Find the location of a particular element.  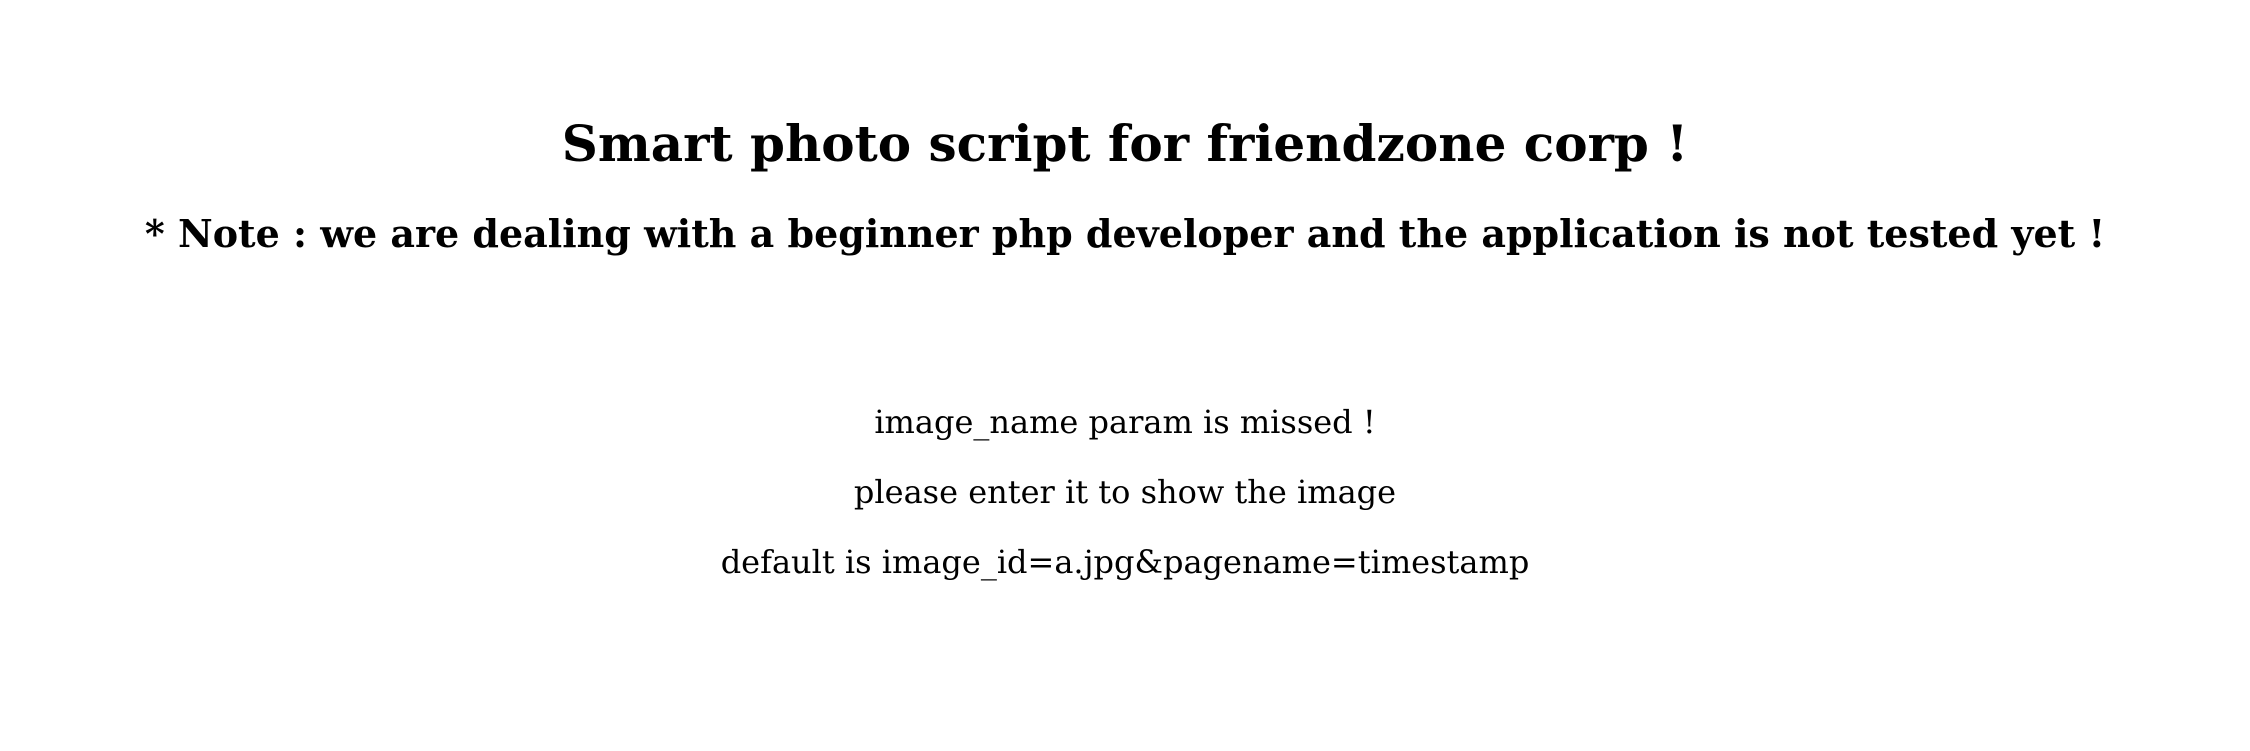

error-message: image_name param is missed ! is located at coordinates (1125, 422).